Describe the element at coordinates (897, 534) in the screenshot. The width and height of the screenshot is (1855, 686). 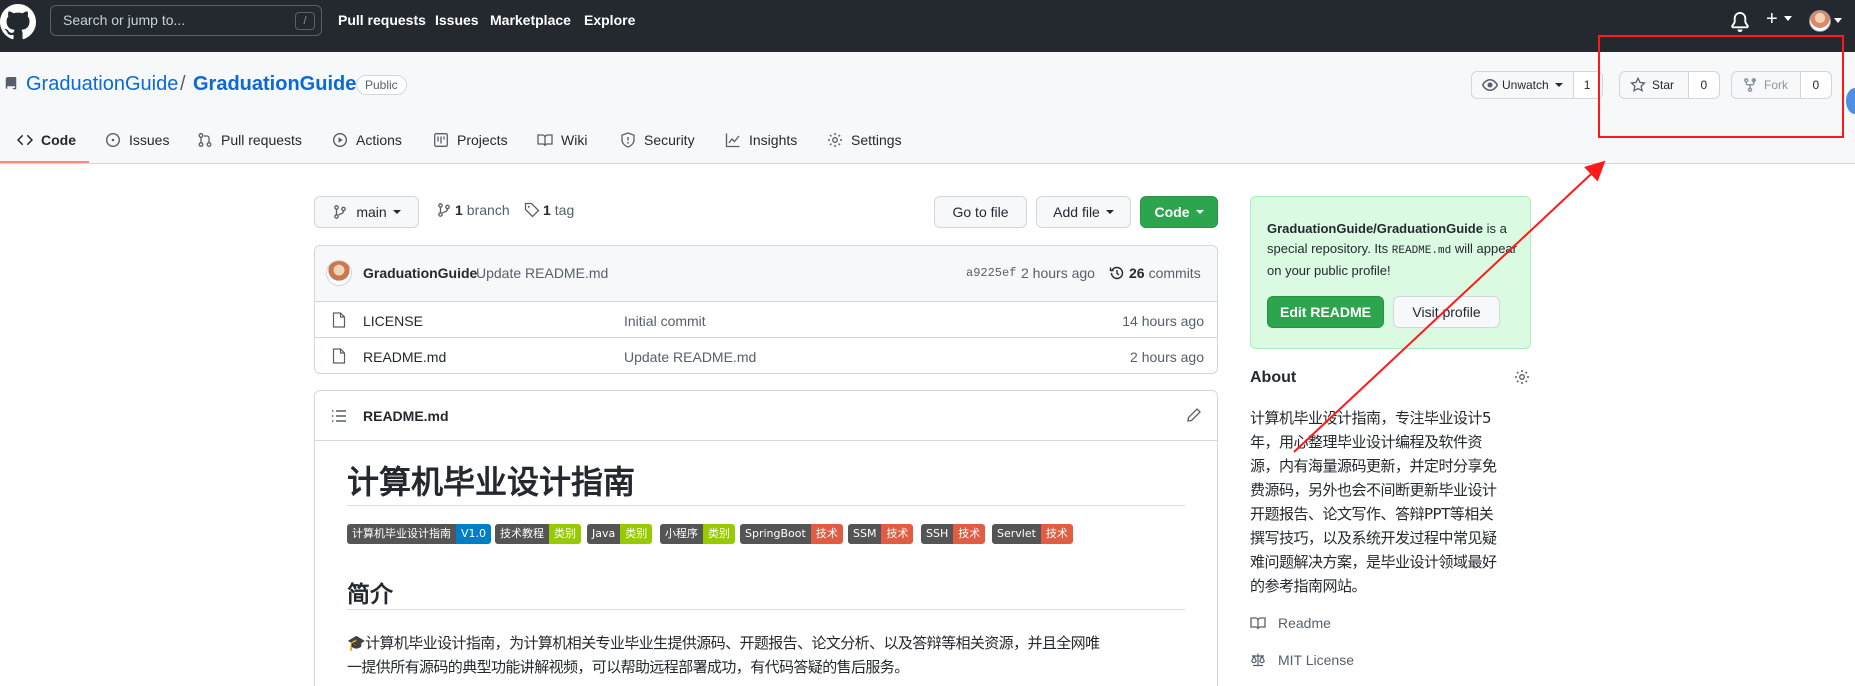
I see `badge-value: 技术` at that location.